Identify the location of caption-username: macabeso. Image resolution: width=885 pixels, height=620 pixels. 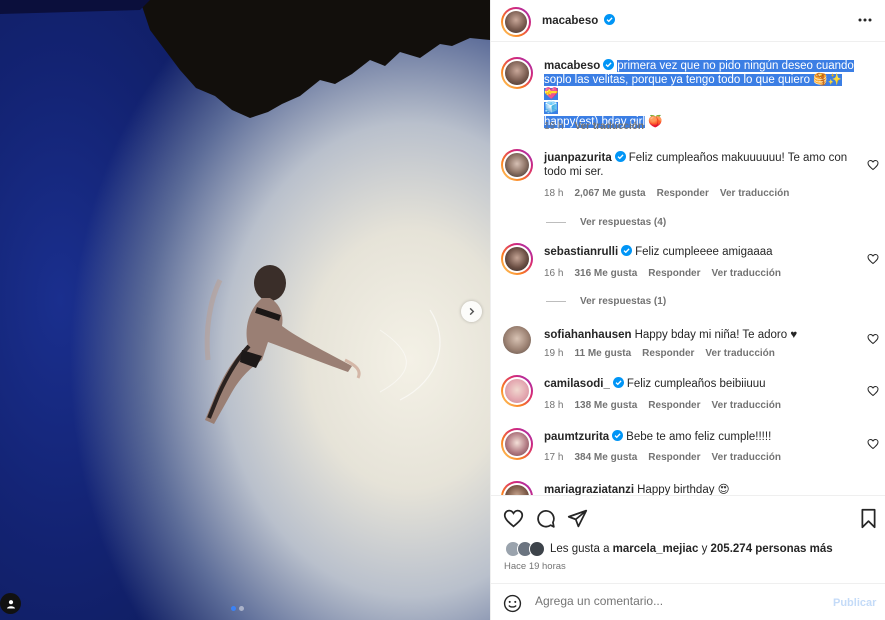
(572, 66).